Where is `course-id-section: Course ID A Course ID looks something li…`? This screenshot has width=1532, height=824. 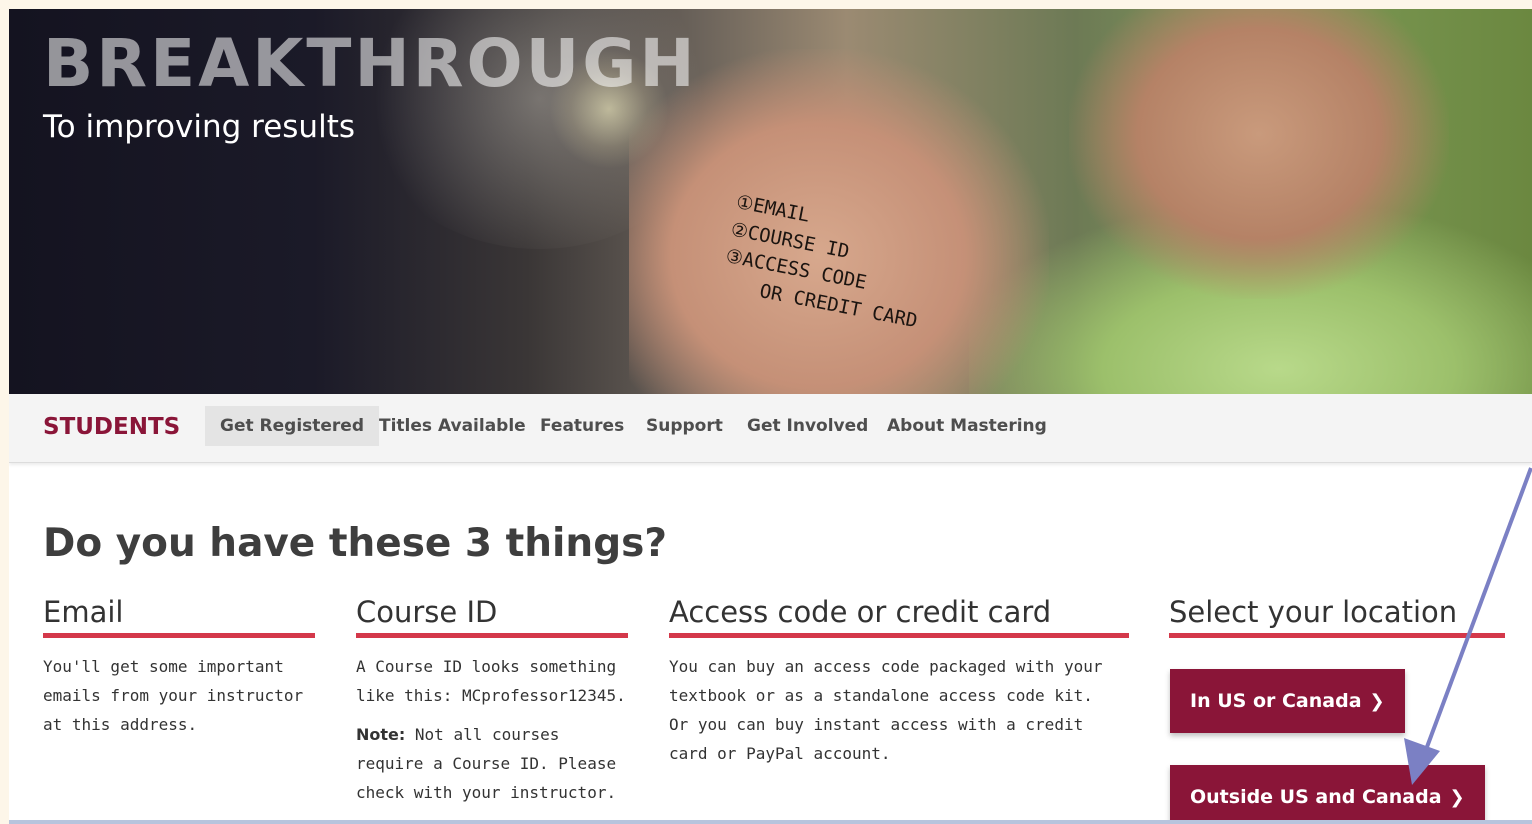
course-id-section: Course ID A Course ID looks something li… is located at coordinates (492, 701).